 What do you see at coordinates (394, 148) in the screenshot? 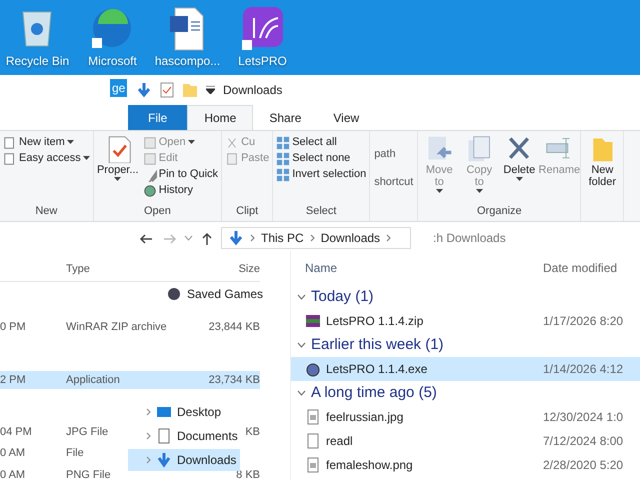
I see `ribbon-button: path` at bounding box center [394, 148].